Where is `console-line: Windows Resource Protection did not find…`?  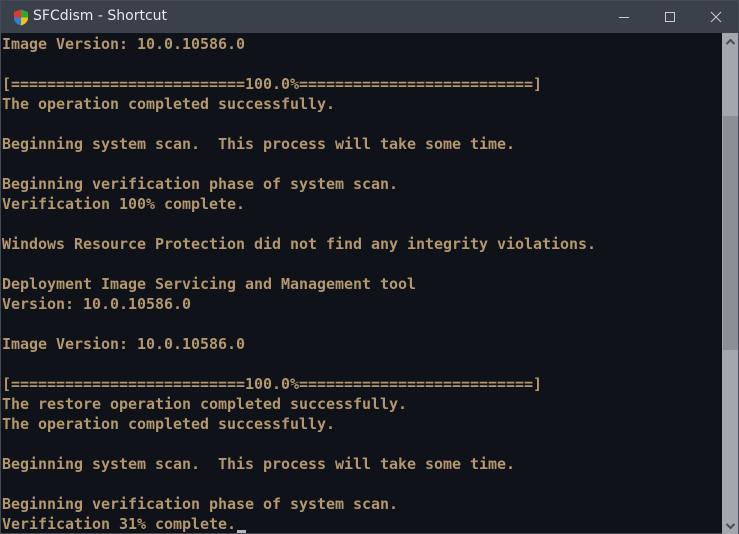 console-line: Windows Resource Protection did not find… is located at coordinates (299, 244).